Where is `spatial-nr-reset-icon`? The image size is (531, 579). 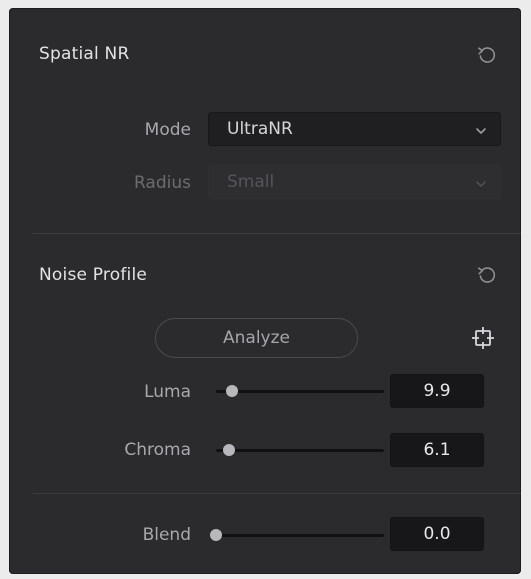
spatial-nr-reset-icon is located at coordinates (487, 55).